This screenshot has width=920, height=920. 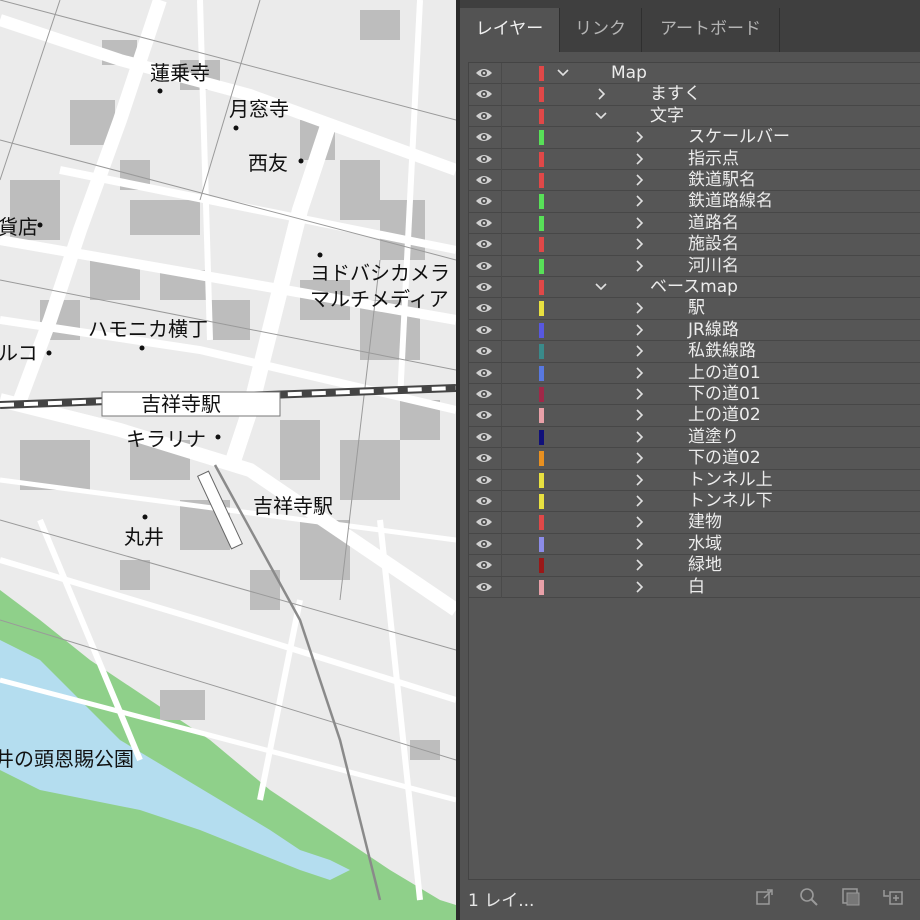 I want to click on layer-row: 道路名, so click(x=694, y=223).